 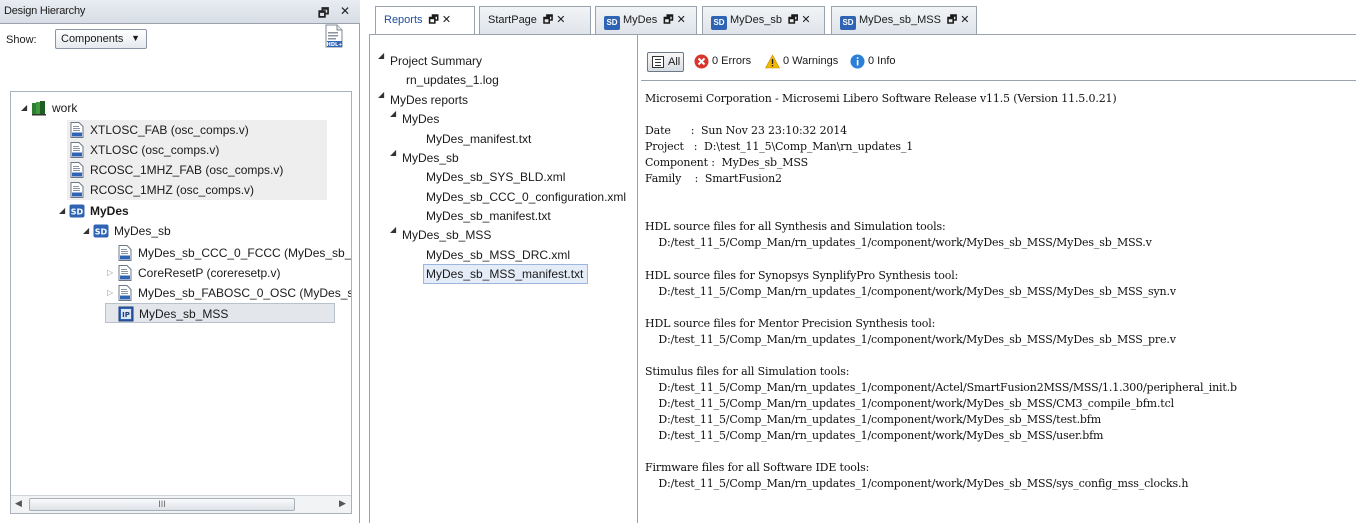 I want to click on tree-node: RCOSC_1MHZ_FAB (osc_comps.v), so click(x=197, y=170).